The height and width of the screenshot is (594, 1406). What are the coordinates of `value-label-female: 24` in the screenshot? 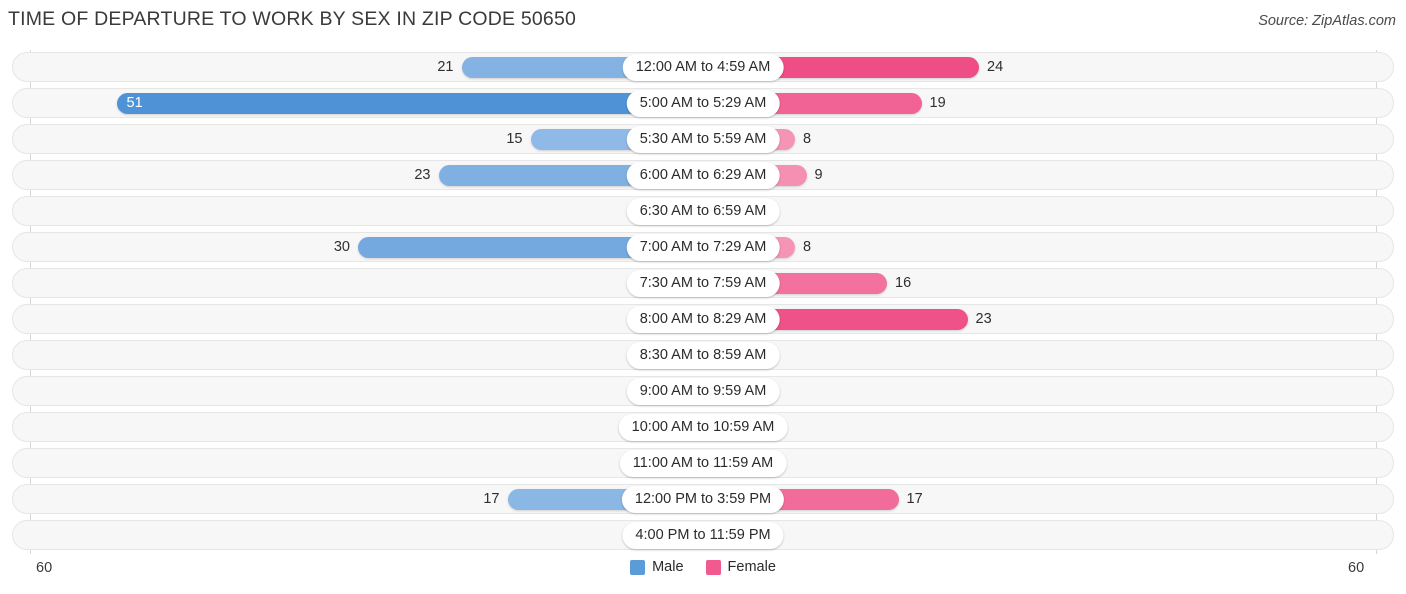 It's located at (995, 67).